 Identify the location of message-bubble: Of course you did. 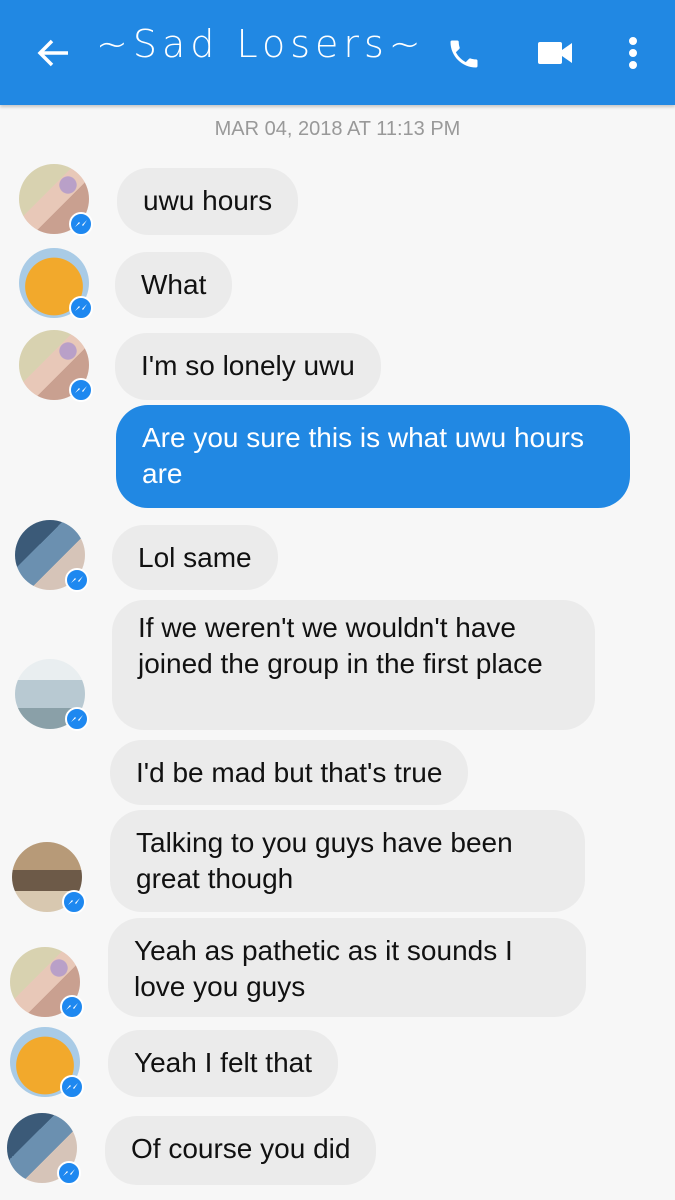
(241, 1150).